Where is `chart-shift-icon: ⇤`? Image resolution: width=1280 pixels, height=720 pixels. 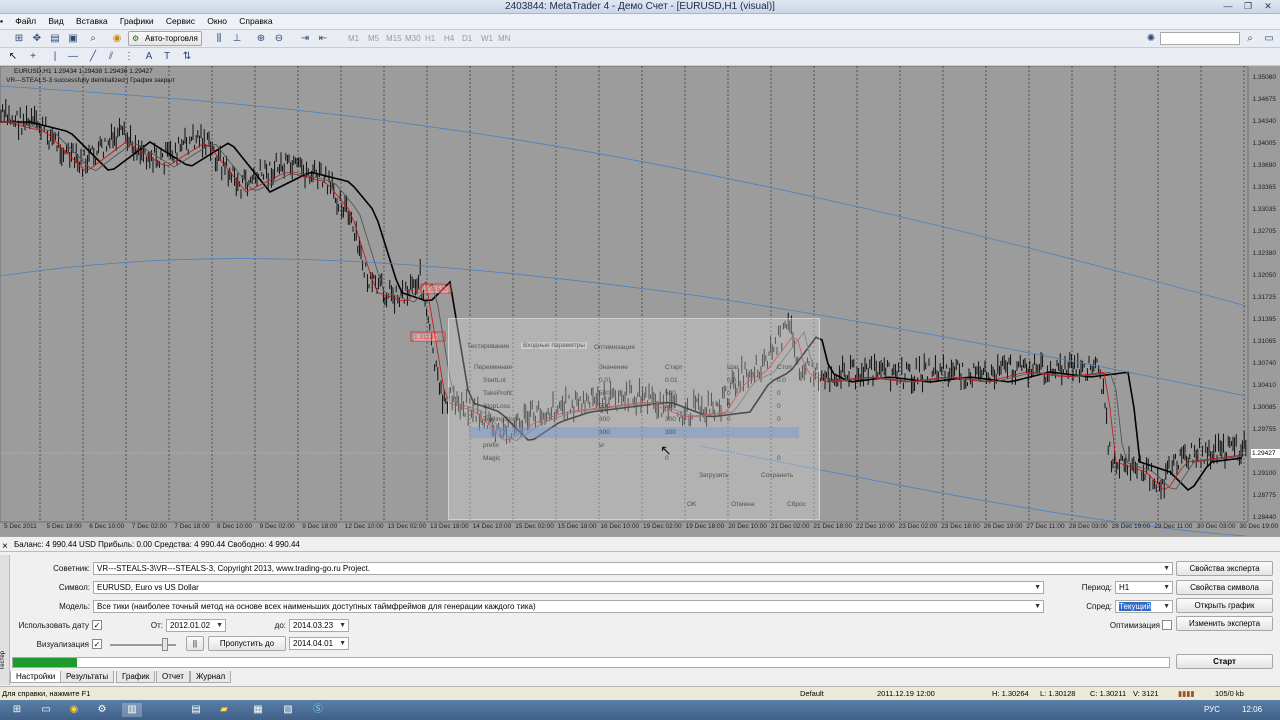 chart-shift-icon: ⇤ is located at coordinates (323, 39).